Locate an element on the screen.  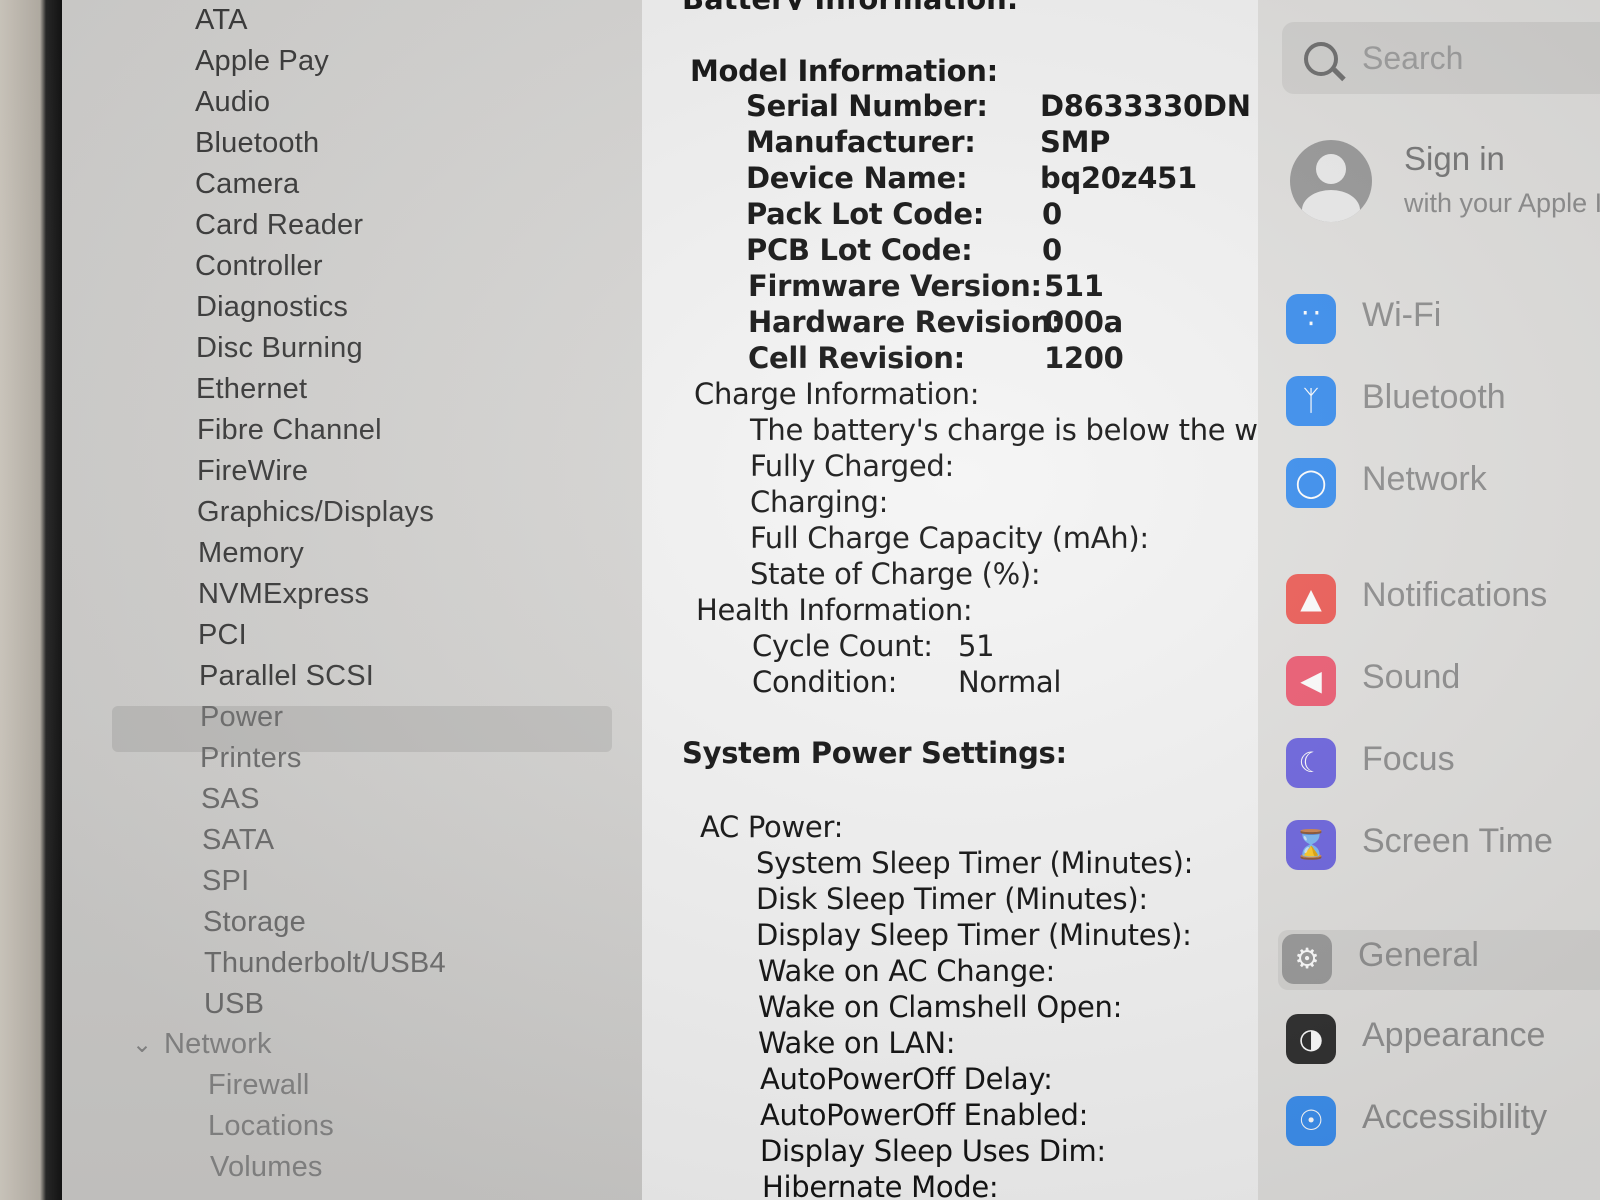
settings-item-screen-time: ⌛ Screen Time is located at coordinates (1441, 846).